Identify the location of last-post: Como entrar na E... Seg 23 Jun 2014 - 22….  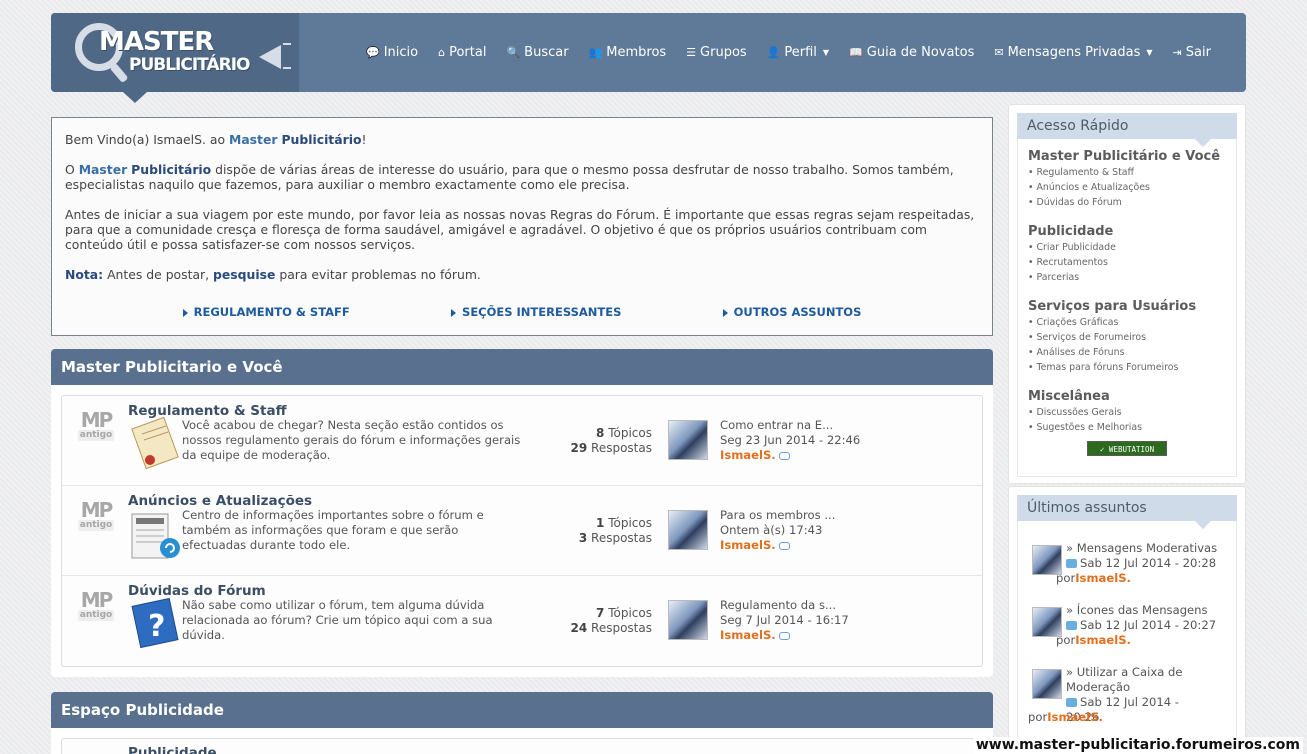
(790, 440).